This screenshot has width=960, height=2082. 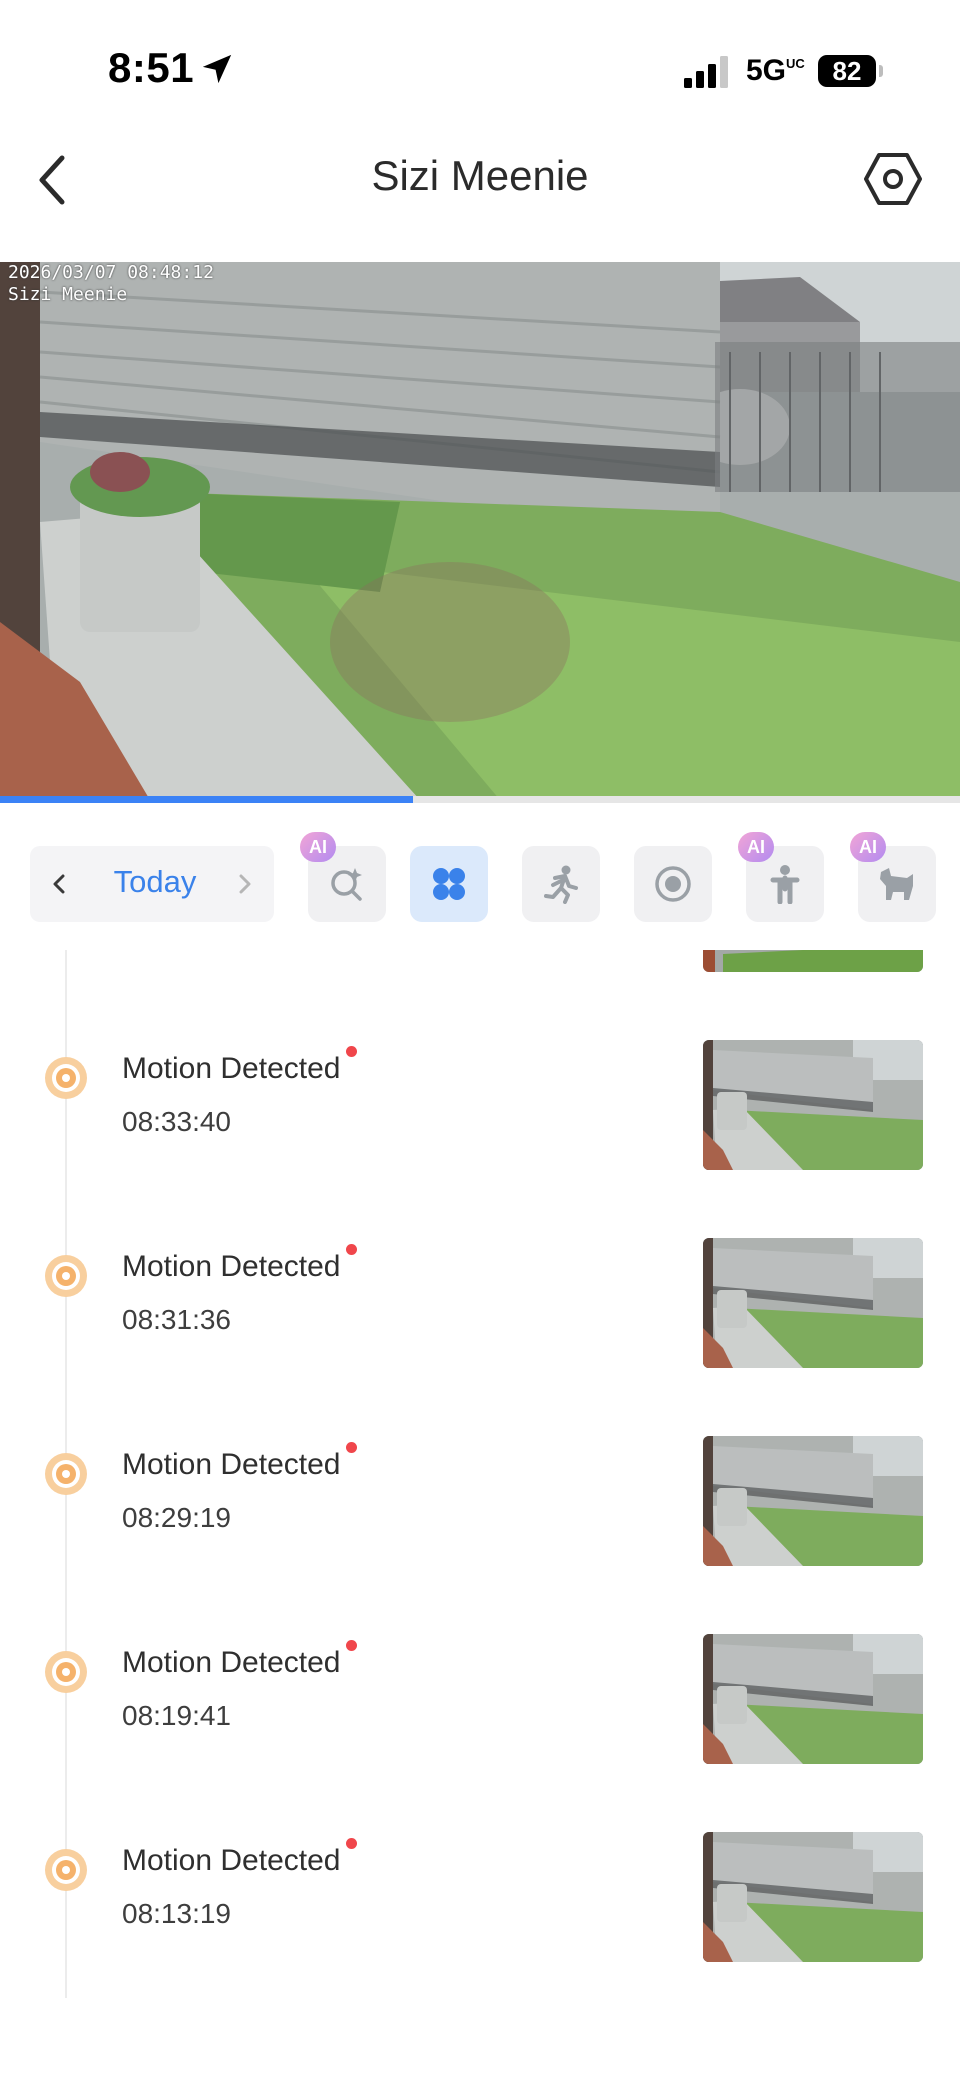 I want to click on video-timestamp-overlay: 2026/03/07 08:48:12 Sizi Meenie, so click(x=111, y=284).